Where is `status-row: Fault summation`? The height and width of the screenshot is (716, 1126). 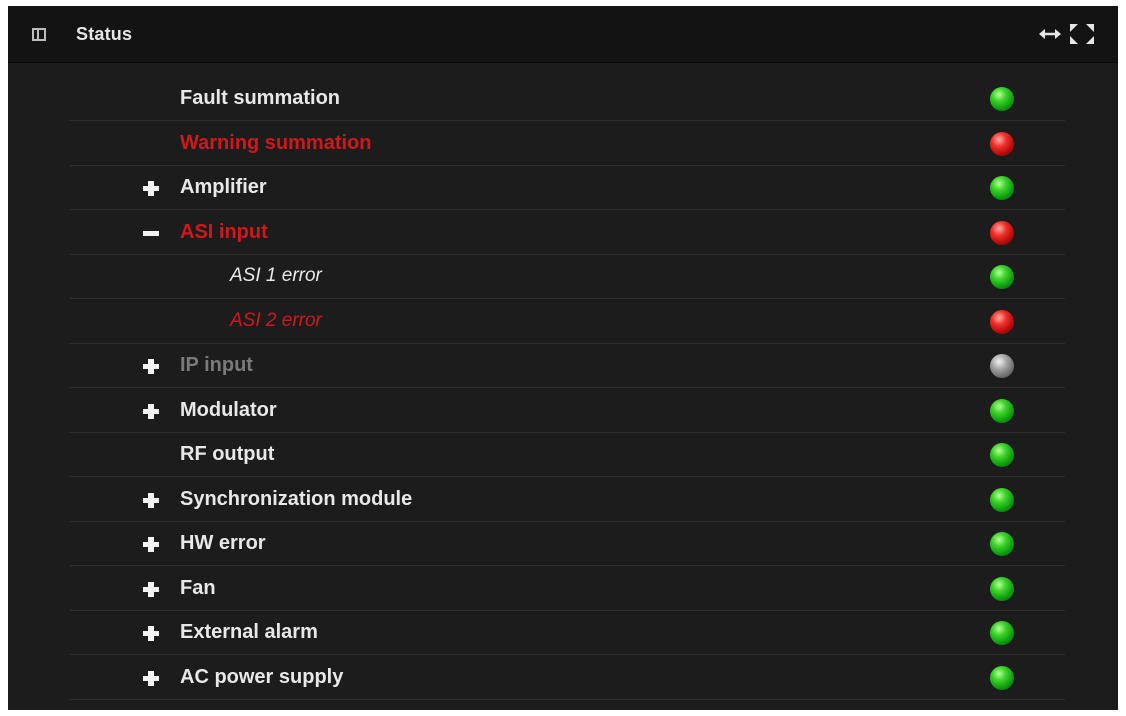
status-row: Fault summation is located at coordinates (567, 98).